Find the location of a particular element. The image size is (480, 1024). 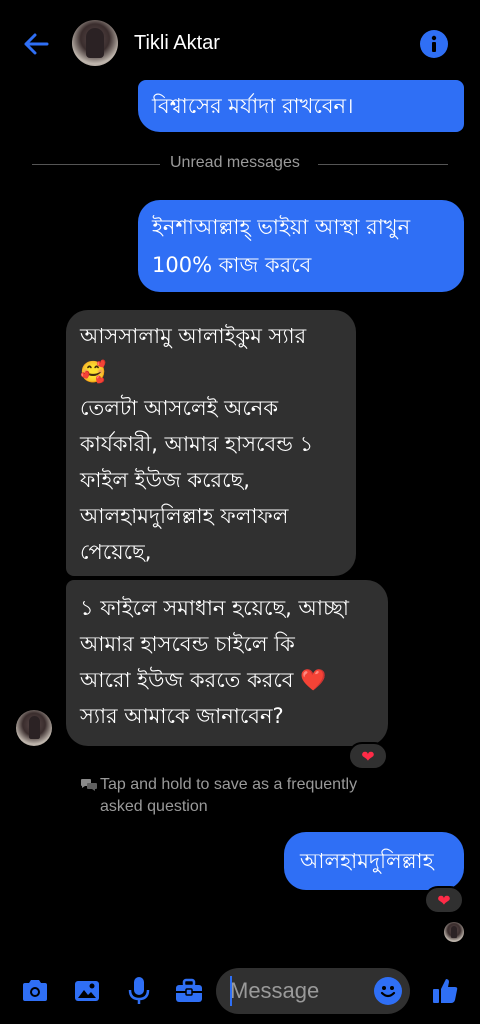

message-text: ফাইল ইউজ করেছে, is located at coordinates (165, 480).